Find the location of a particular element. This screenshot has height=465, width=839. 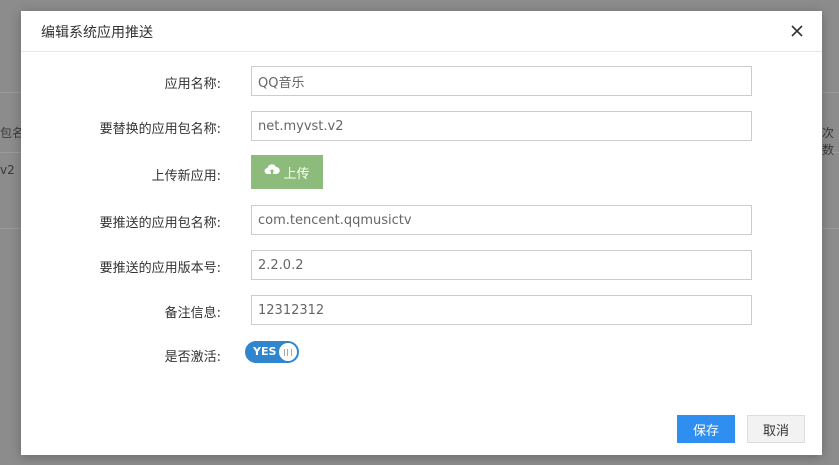

app-name-label: 应用名称: is located at coordinates (192, 84).